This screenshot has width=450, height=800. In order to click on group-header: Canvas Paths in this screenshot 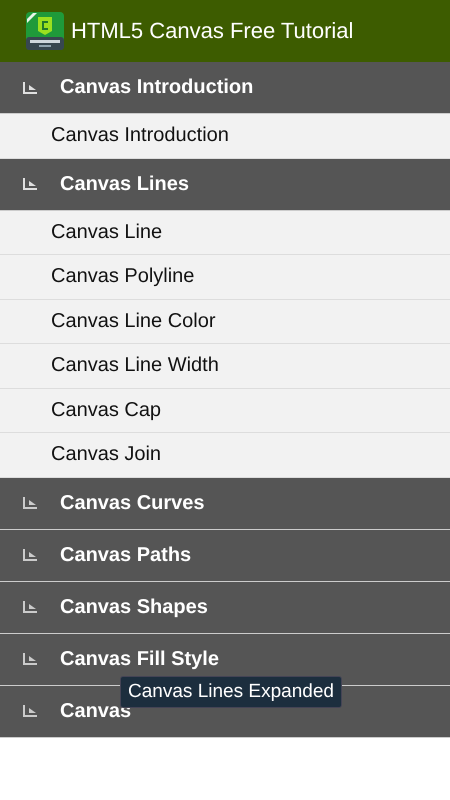, I will do `click(225, 556)`.